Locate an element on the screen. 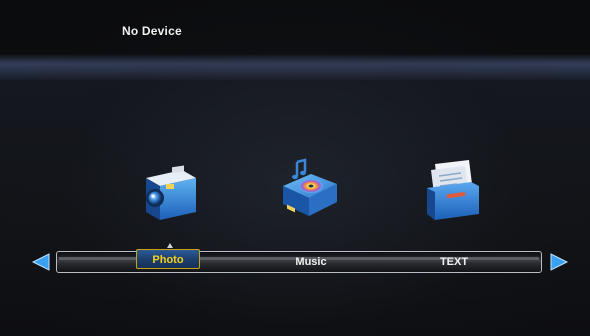  camera-icon is located at coordinates (170, 192).